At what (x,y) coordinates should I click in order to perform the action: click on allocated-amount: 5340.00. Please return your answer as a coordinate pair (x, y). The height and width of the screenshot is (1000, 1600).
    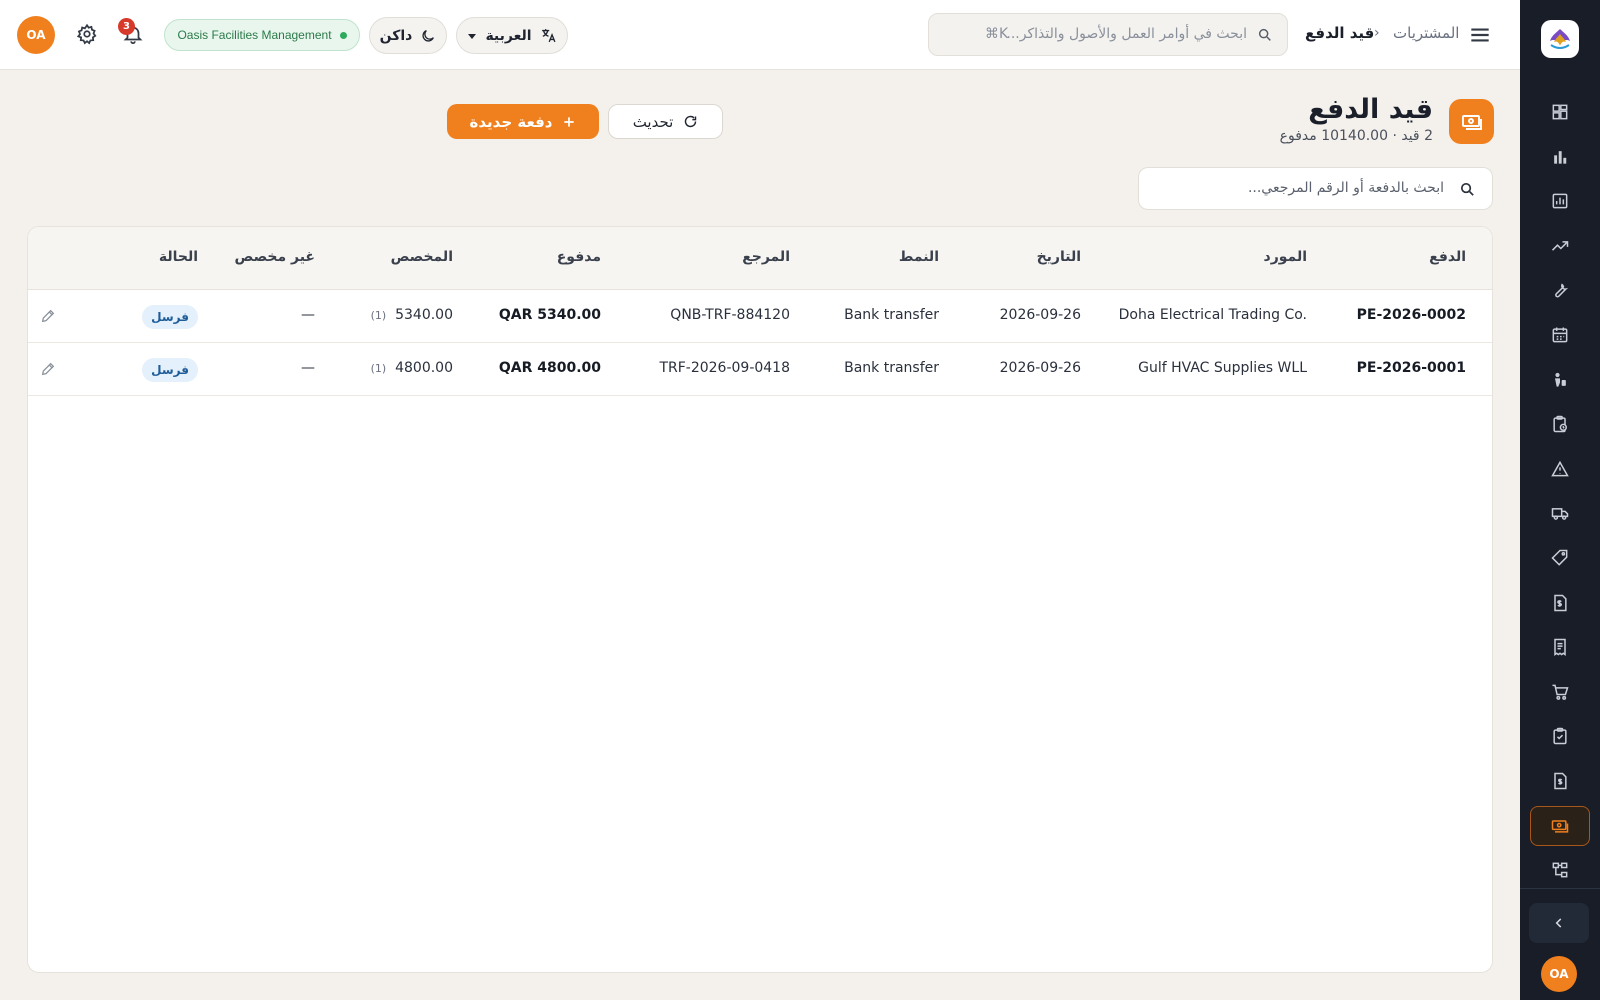
    Looking at the image, I should click on (424, 315).